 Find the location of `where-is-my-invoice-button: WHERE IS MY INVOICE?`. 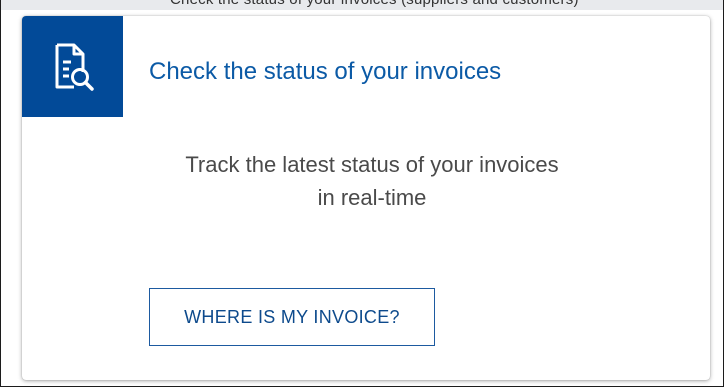

where-is-my-invoice-button: WHERE IS MY INVOICE? is located at coordinates (292, 317).